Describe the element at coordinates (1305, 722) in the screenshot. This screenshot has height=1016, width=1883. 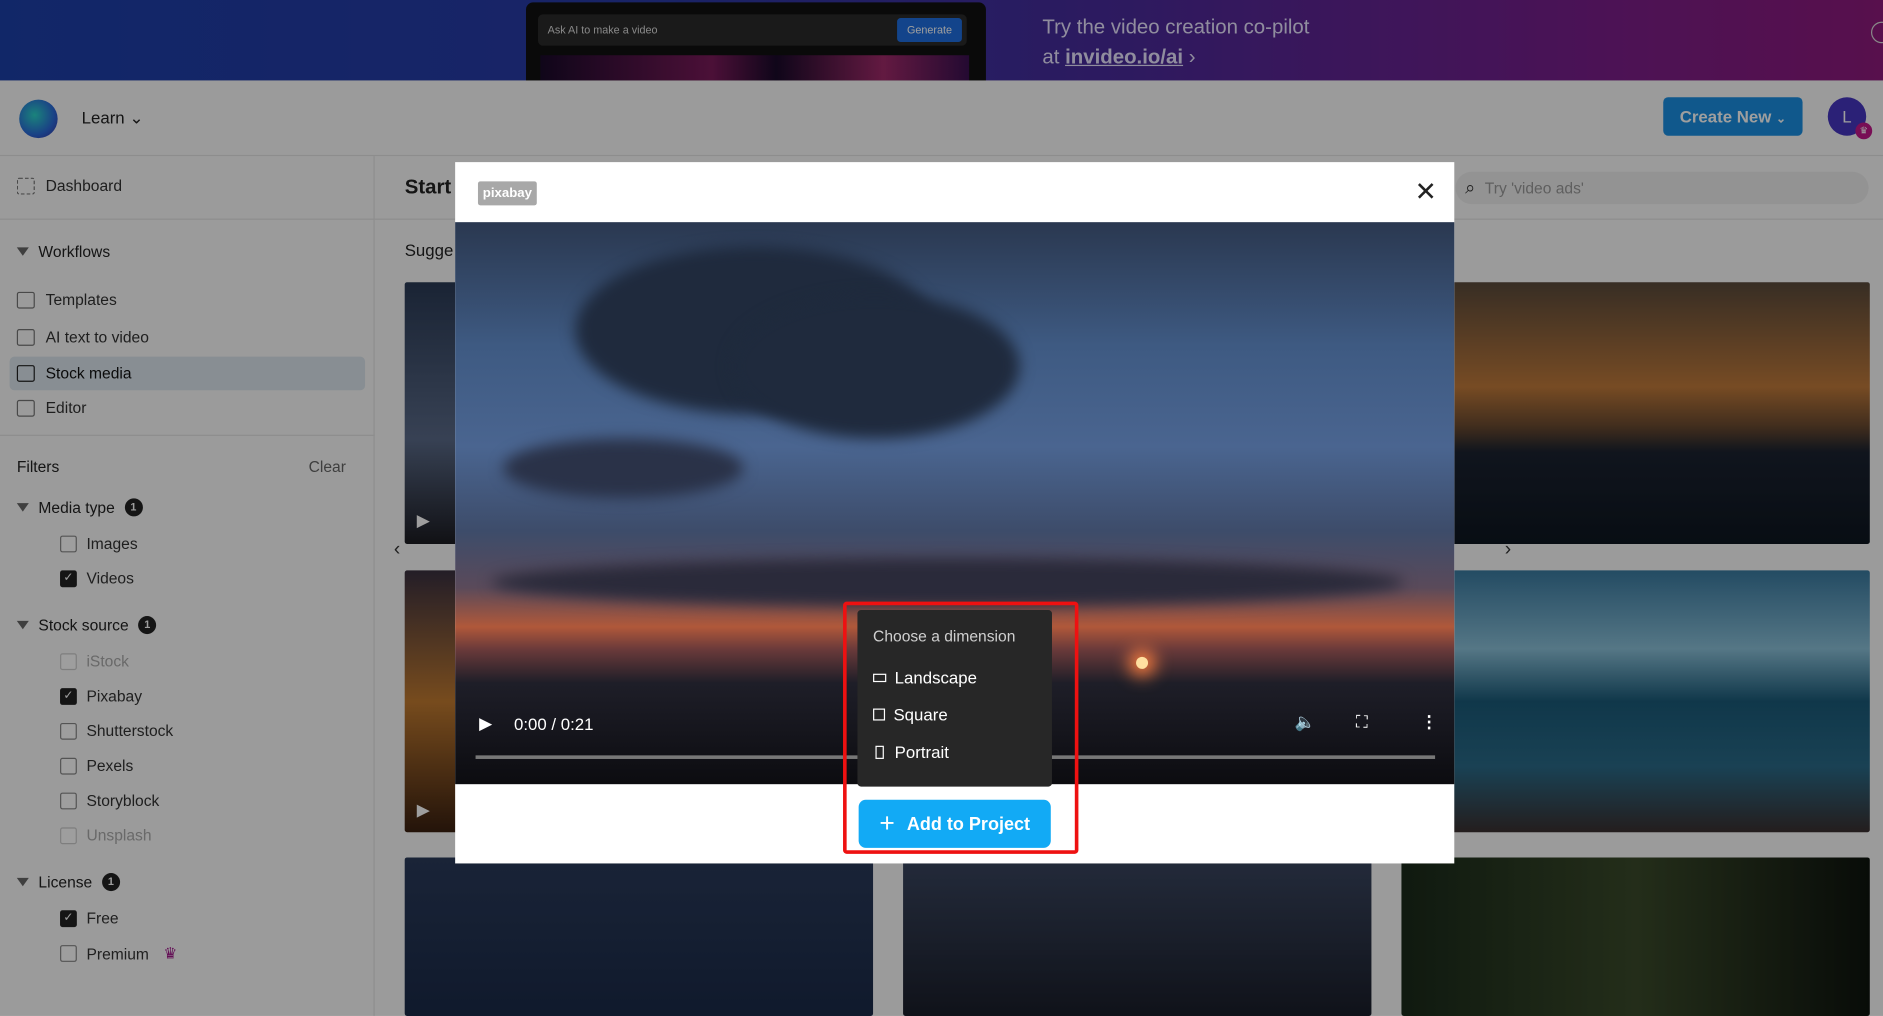
I see `volume-icon: 🔈` at that location.